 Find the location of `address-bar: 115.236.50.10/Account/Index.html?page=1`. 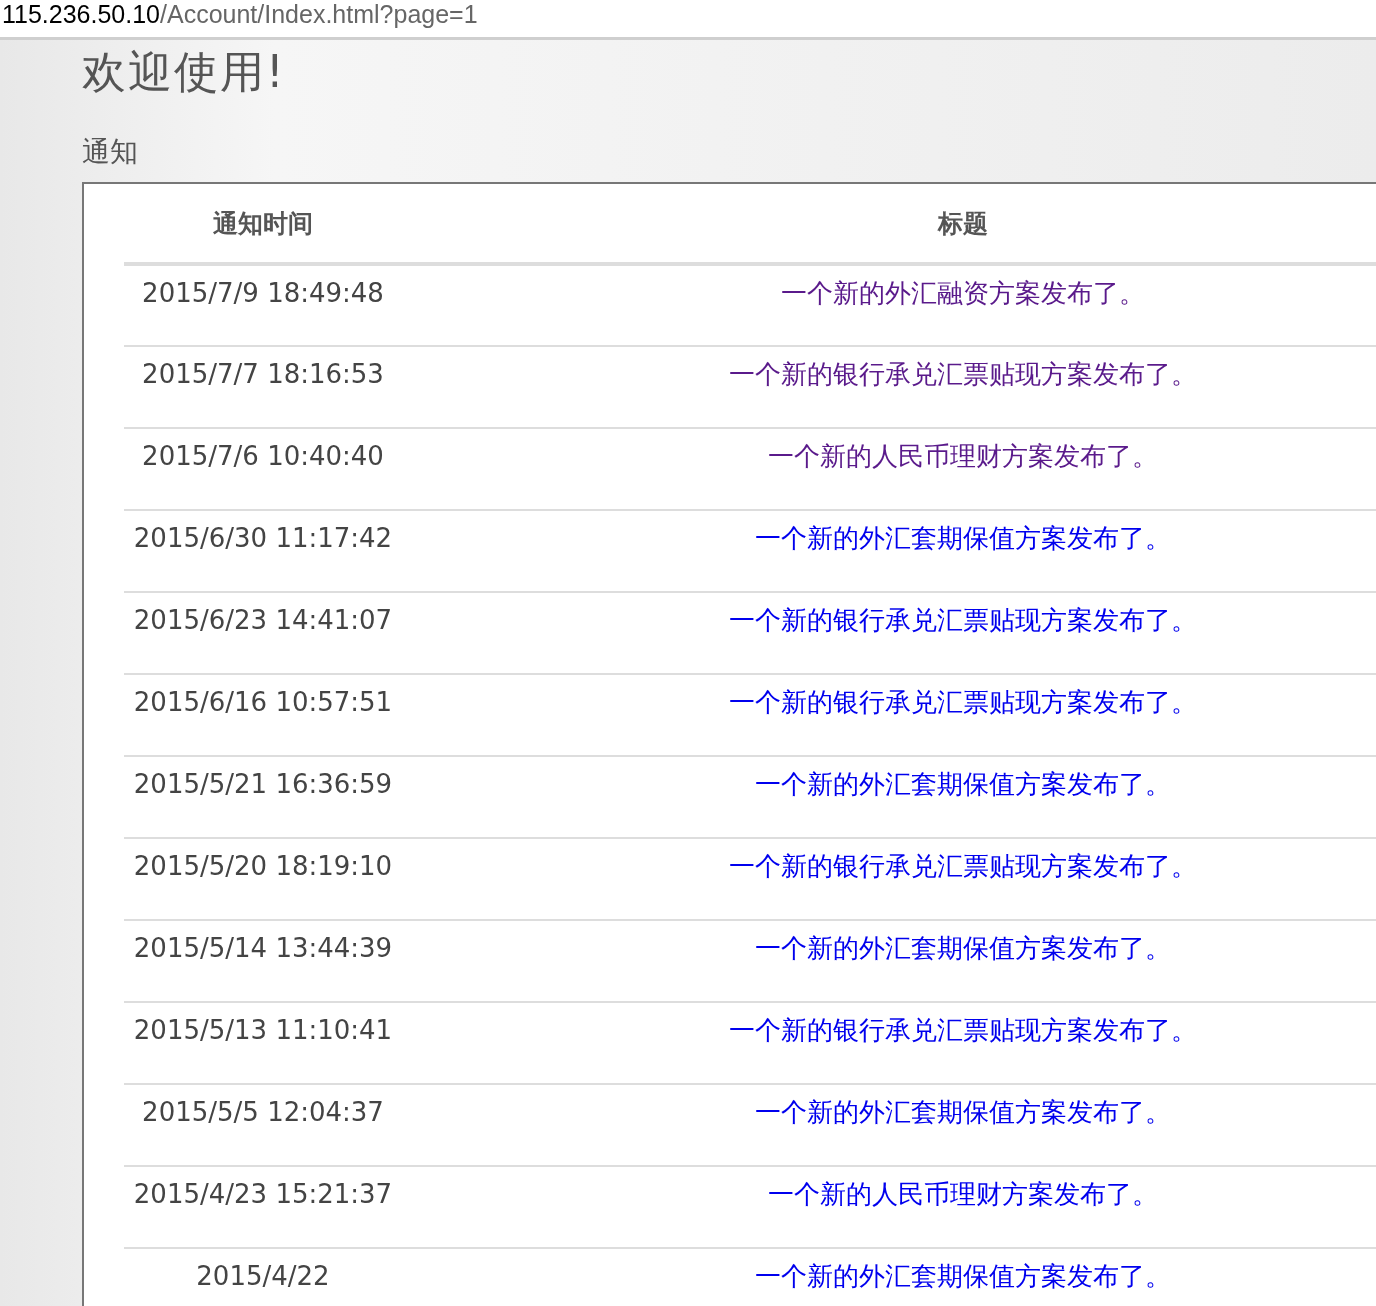

address-bar: 115.236.50.10/Account/Index.html?page=1 is located at coordinates (688, 20).